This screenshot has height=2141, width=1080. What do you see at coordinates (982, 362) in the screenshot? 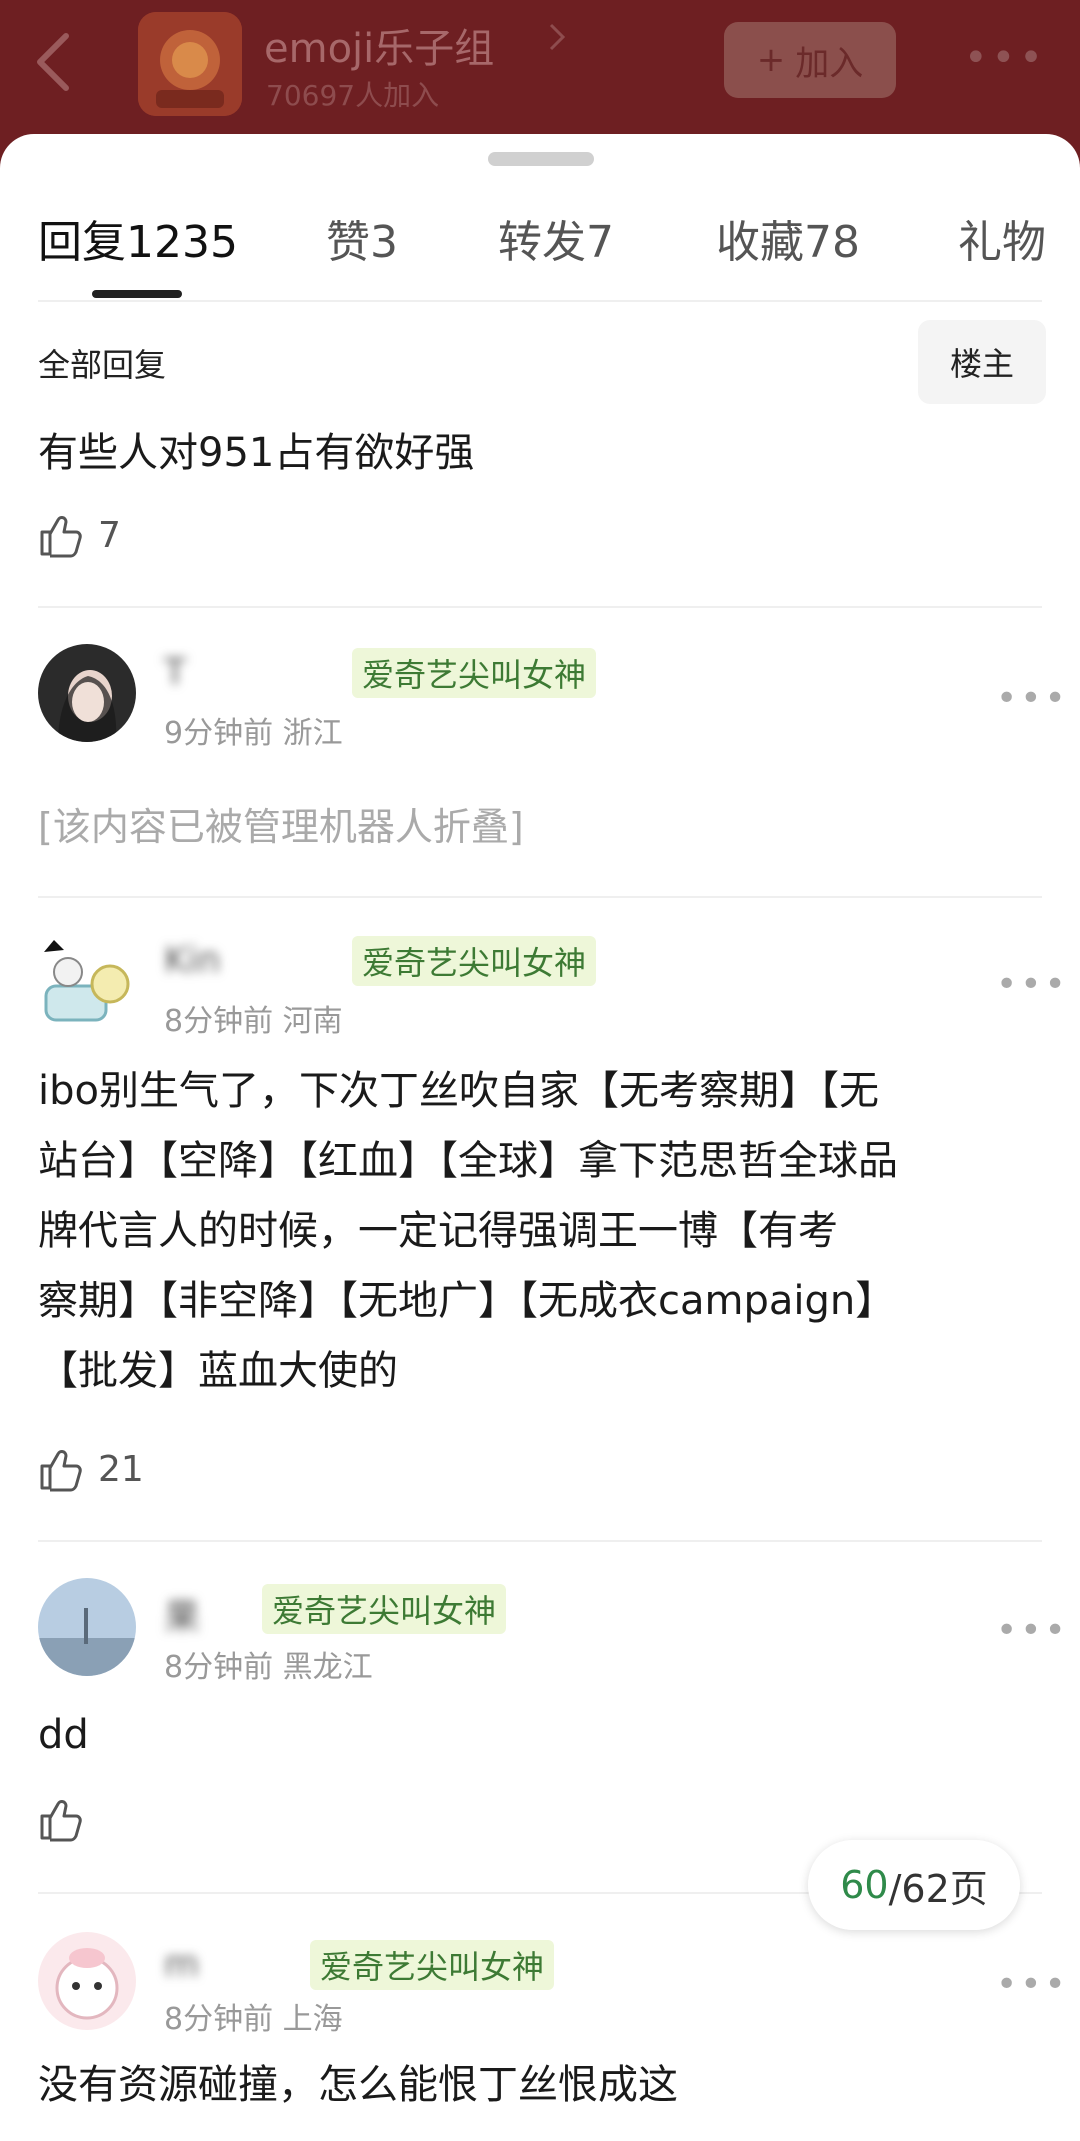
I see `owner-only-button: 楼主` at bounding box center [982, 362].